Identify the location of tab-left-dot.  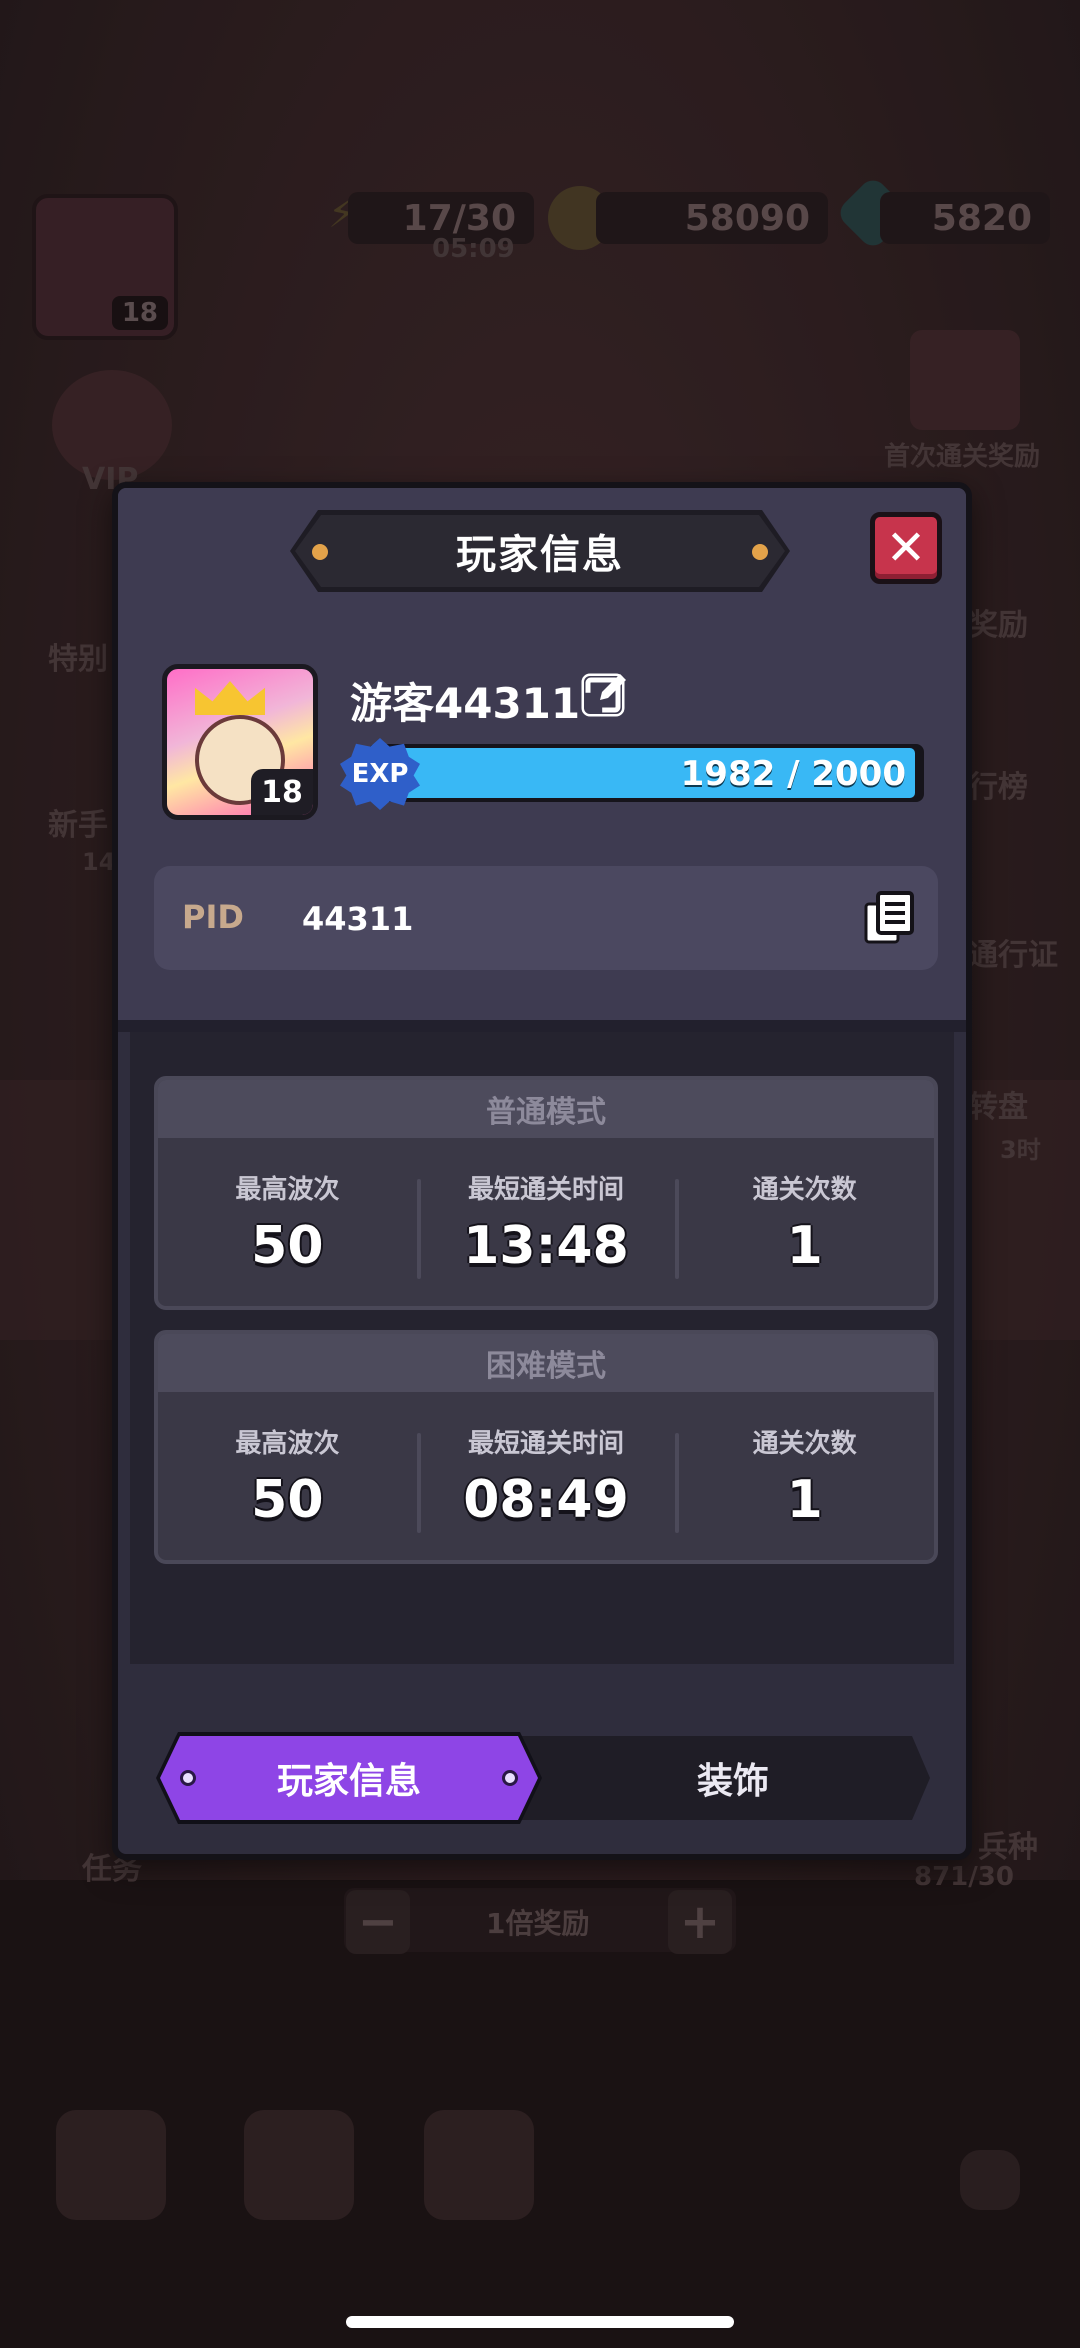
(188, 1778).